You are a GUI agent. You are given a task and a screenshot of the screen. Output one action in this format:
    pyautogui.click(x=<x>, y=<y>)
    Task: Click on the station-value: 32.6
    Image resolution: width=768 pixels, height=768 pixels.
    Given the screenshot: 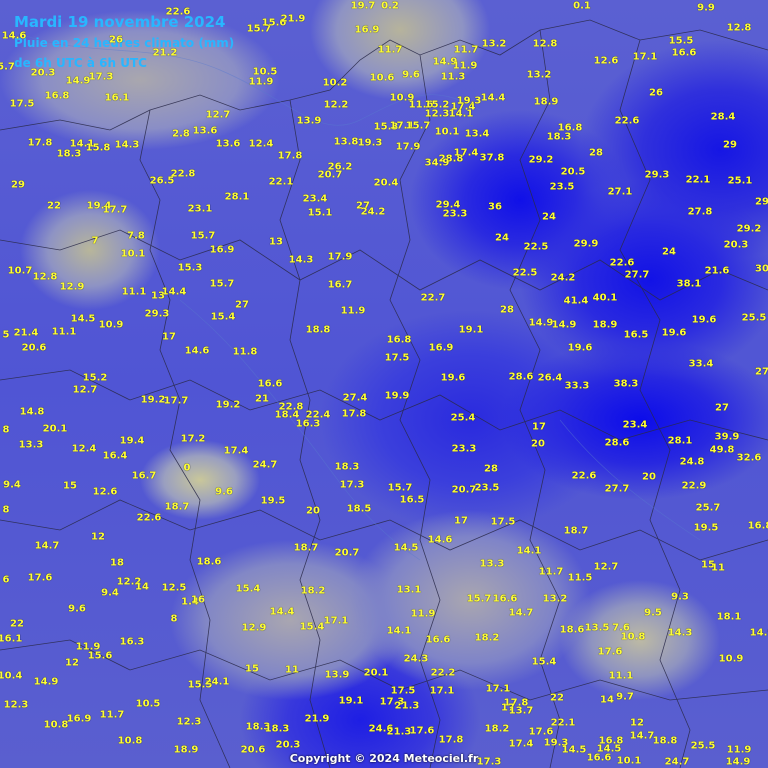 What is the action you would take?
    pyautogui.click(x=749, y=458)
    